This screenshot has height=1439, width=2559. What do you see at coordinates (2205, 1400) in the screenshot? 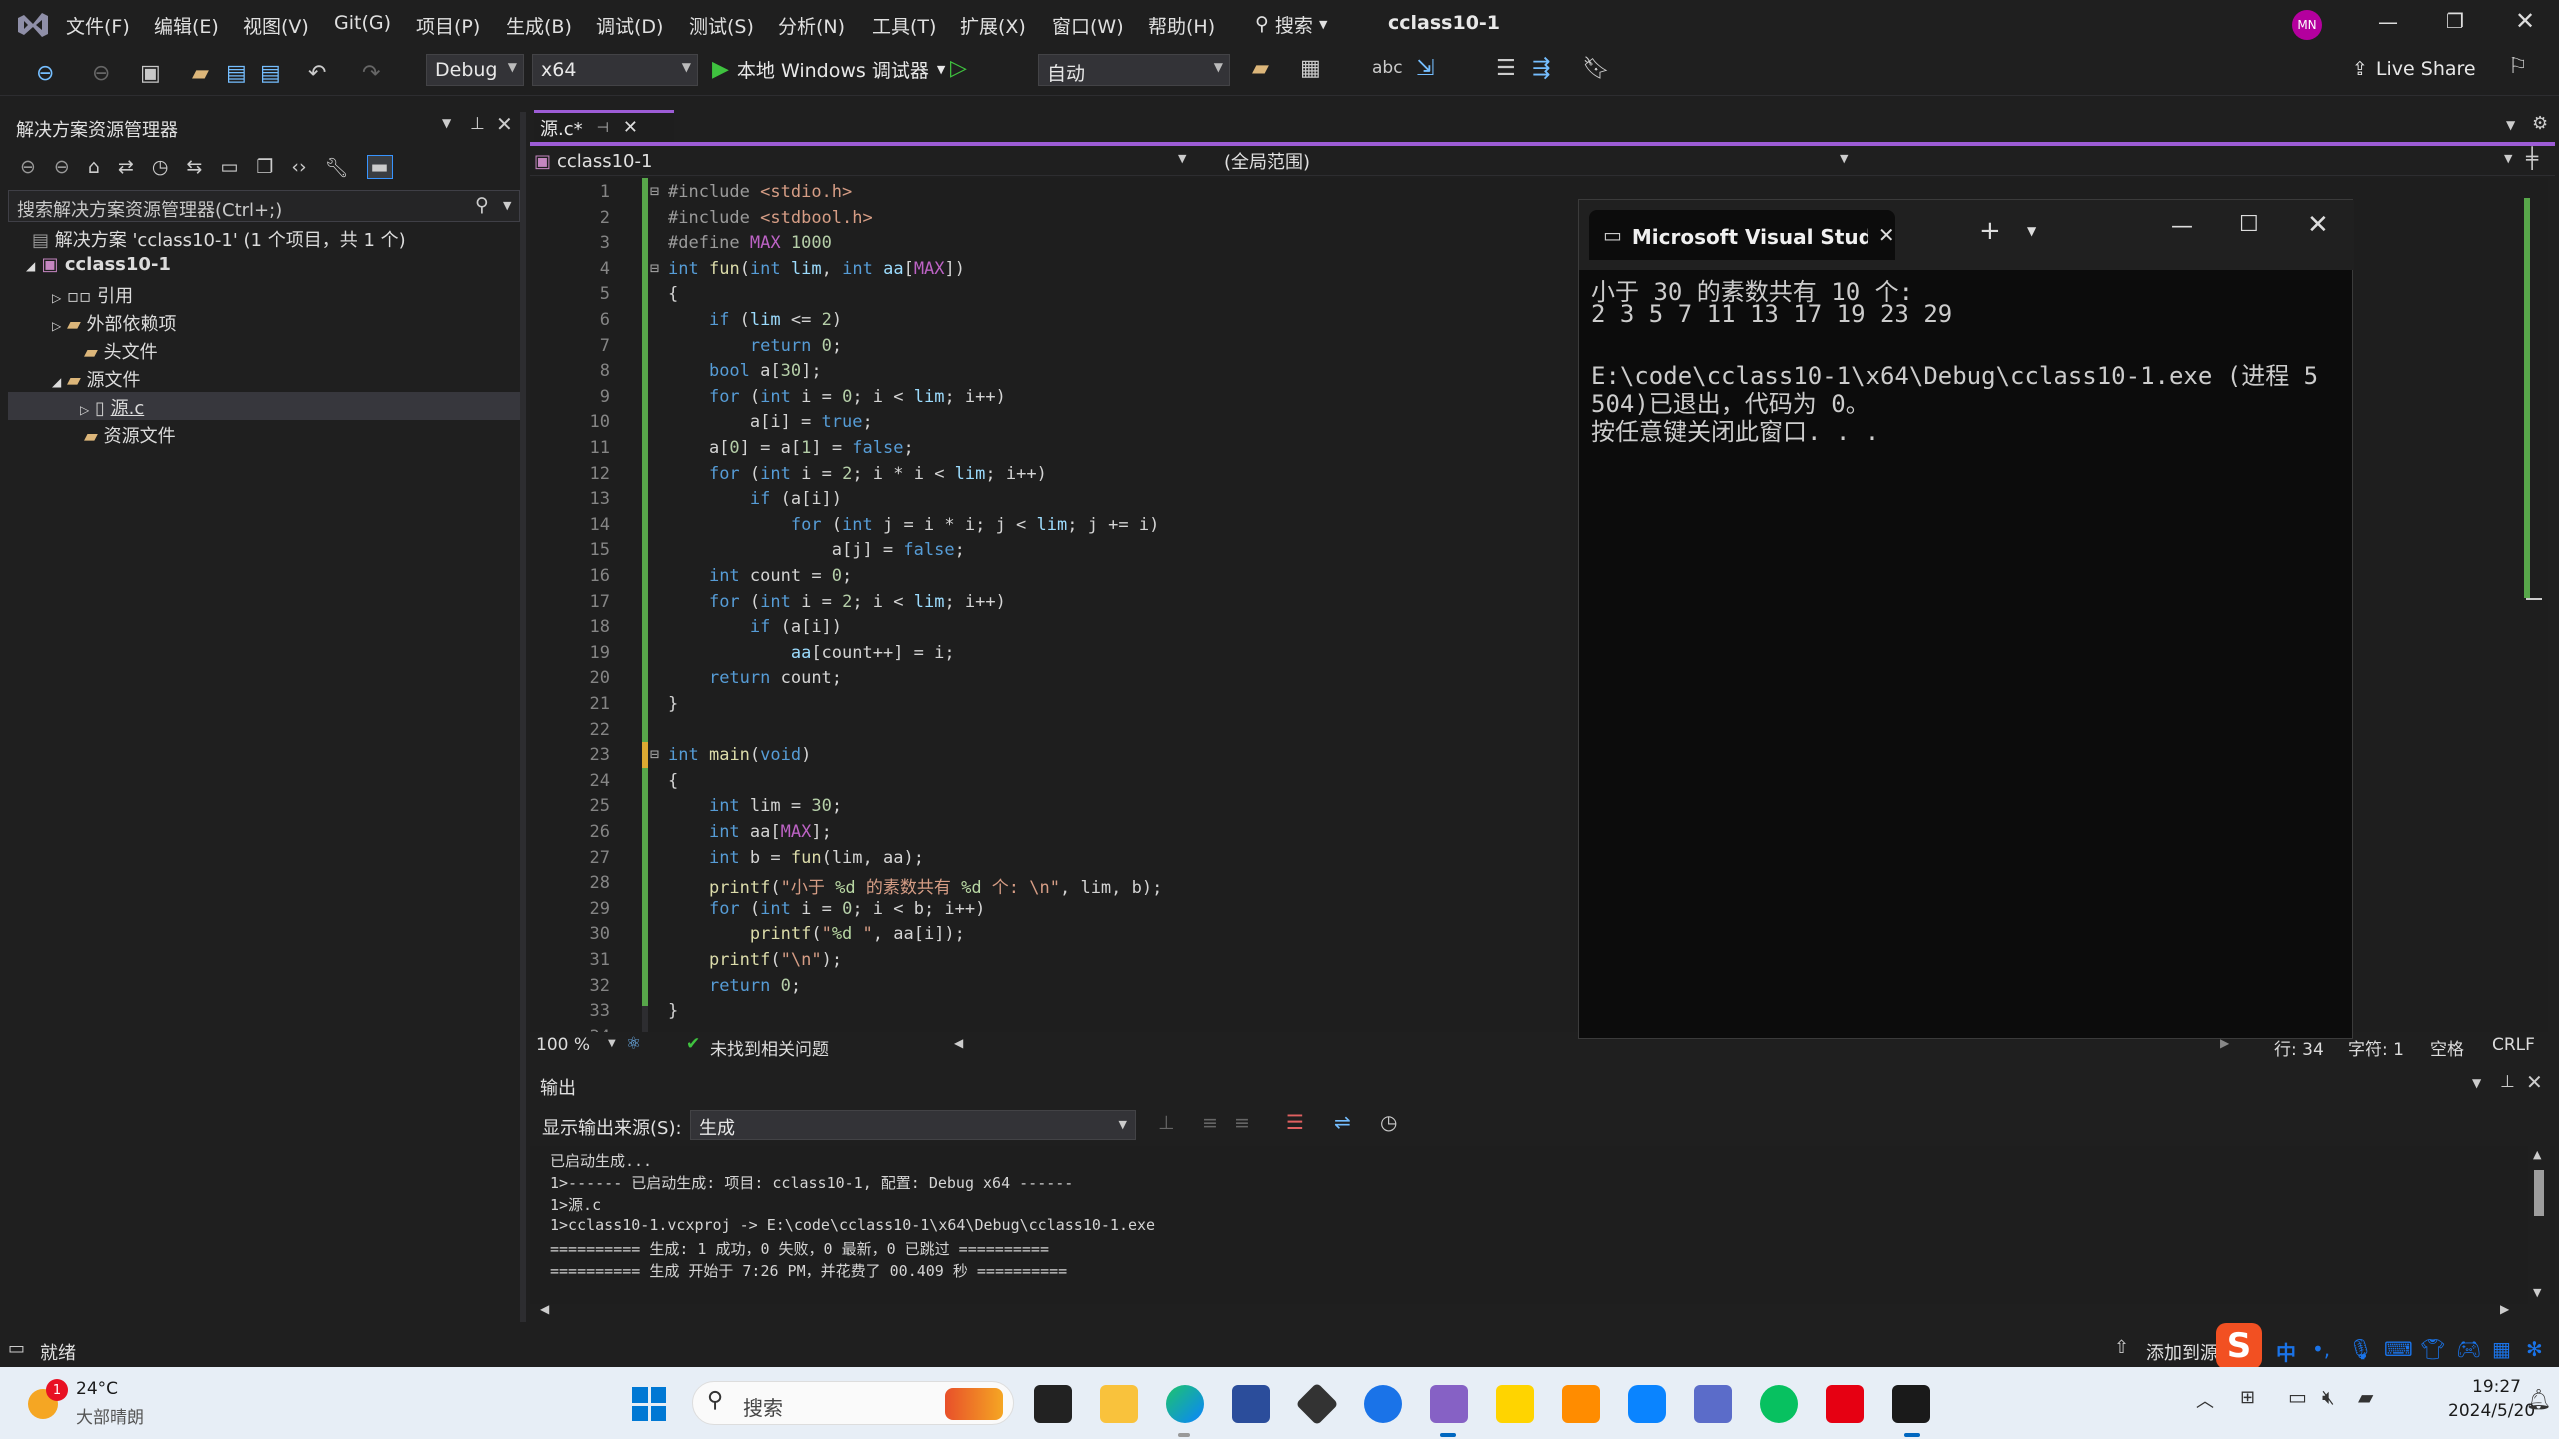
I see `chevron-up-icon: ︿` at bounding box center [2205, 1400].